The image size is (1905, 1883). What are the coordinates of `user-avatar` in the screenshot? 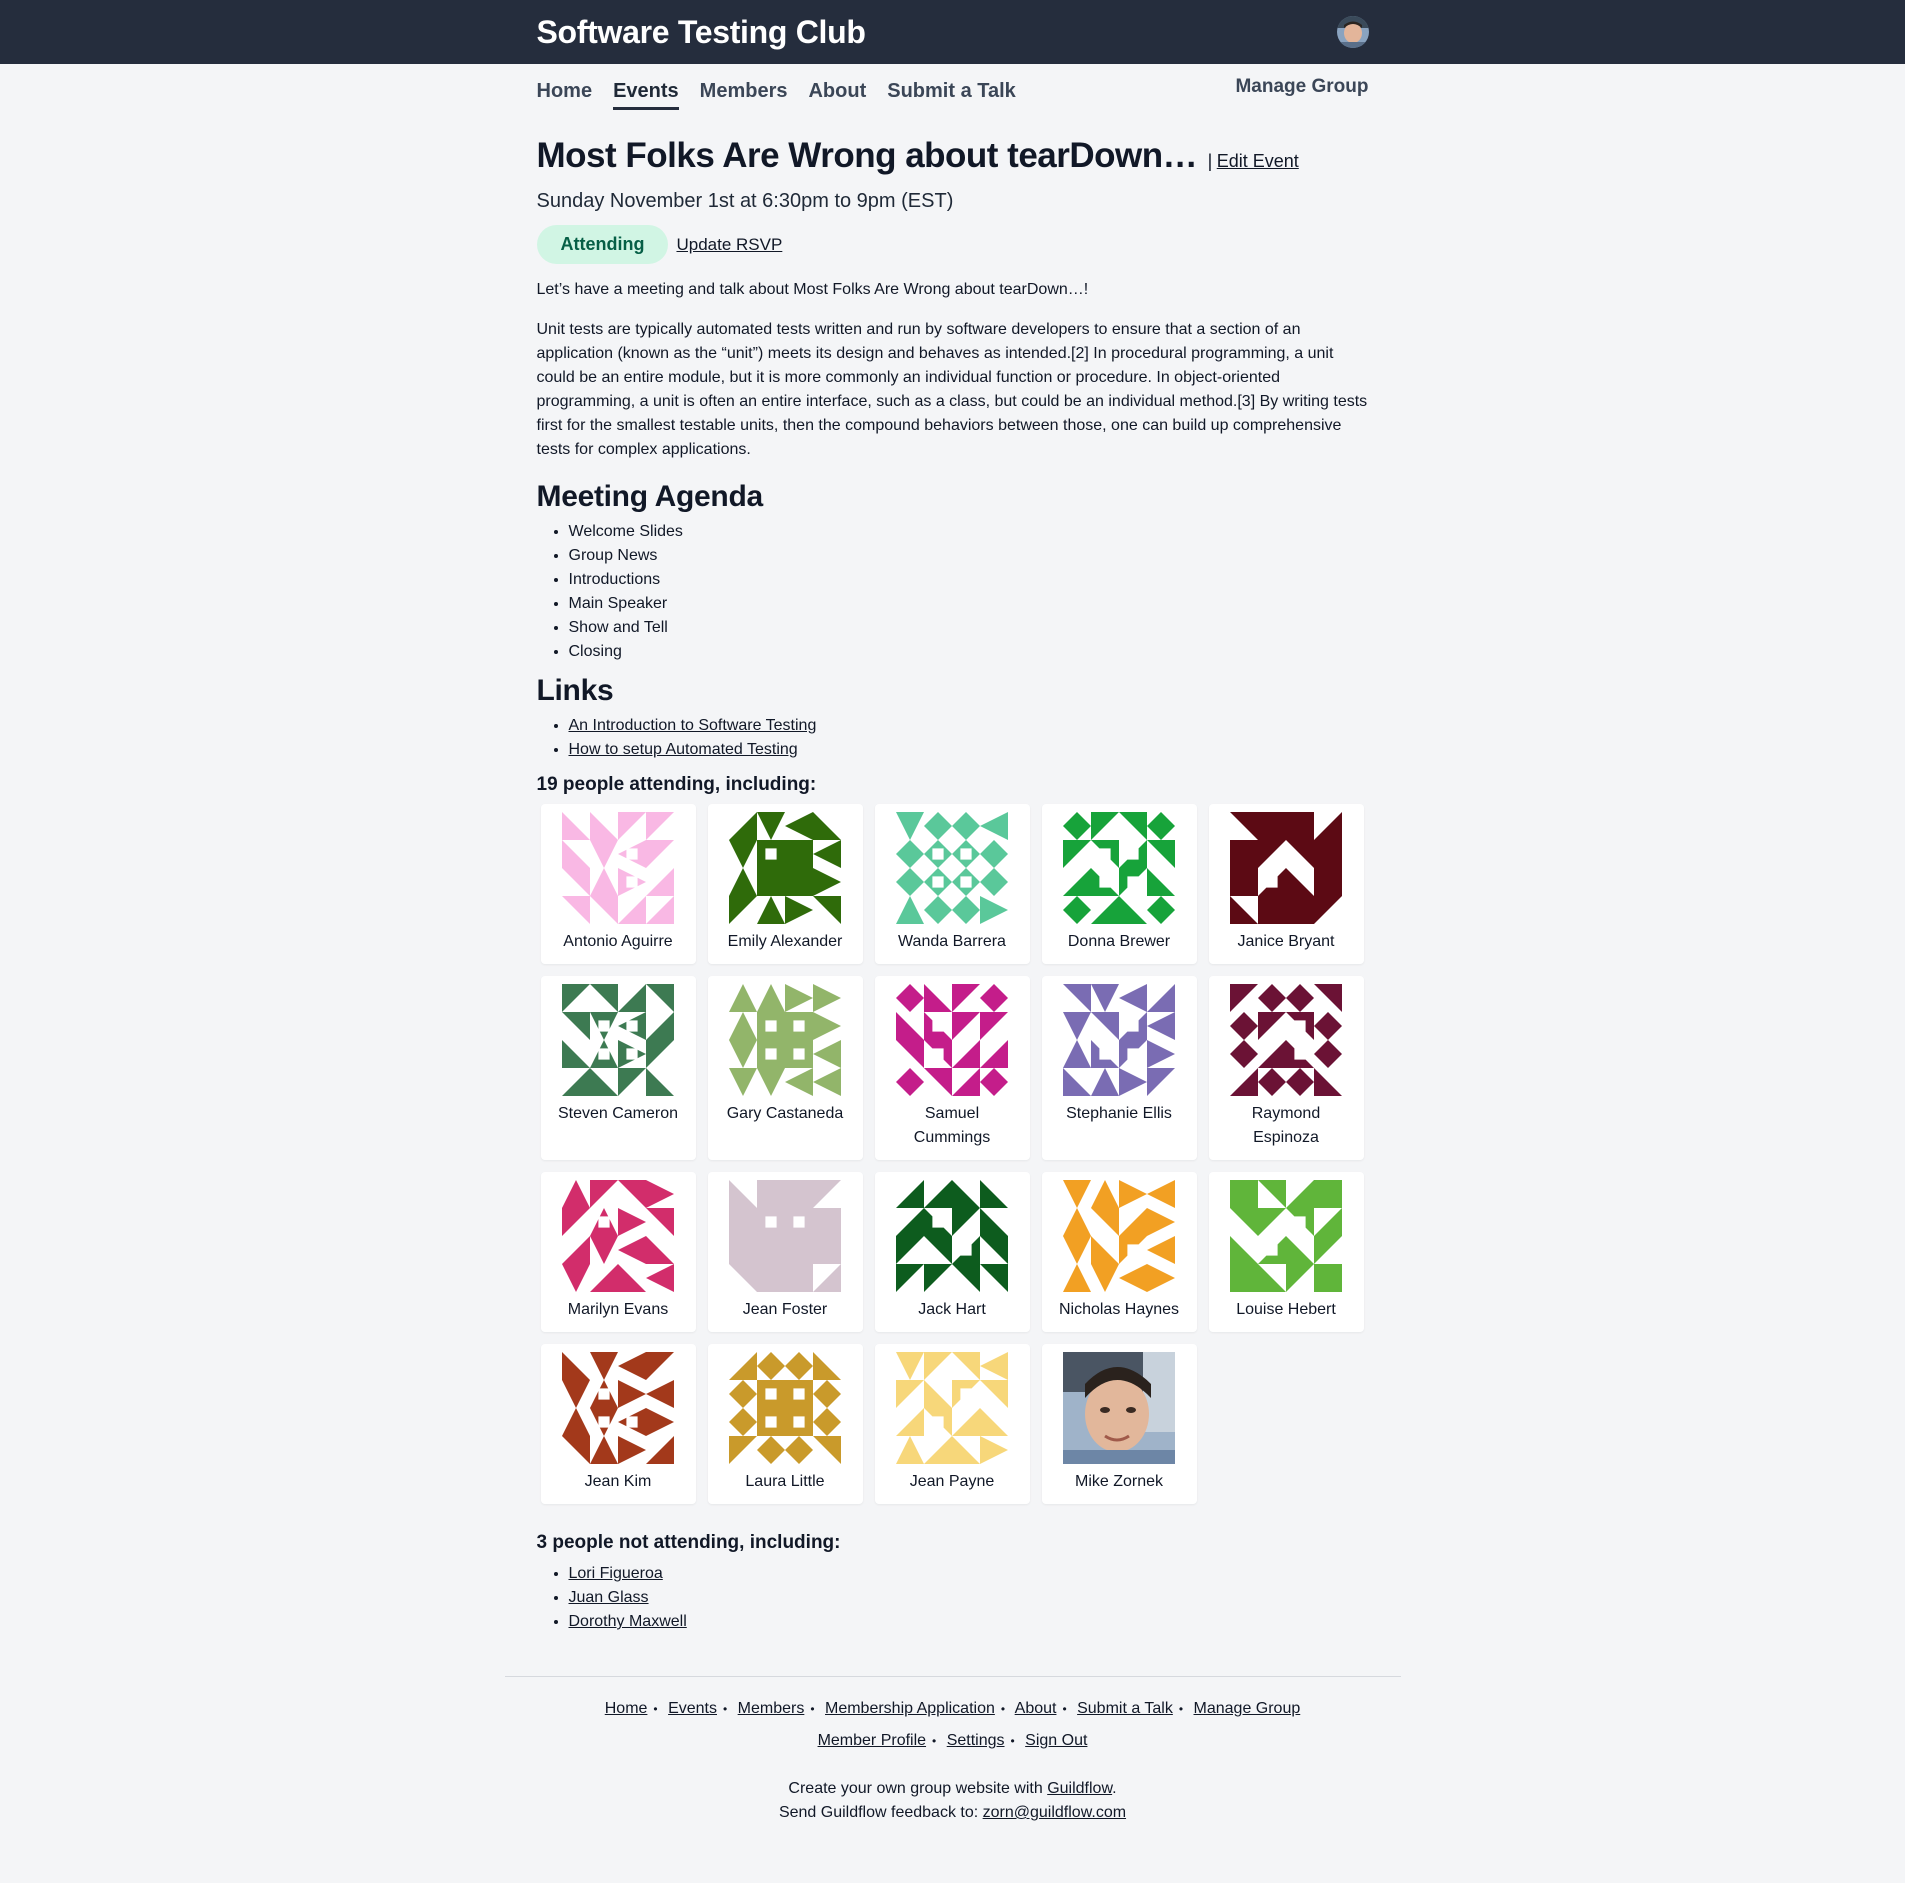 It's located at (1352, 32).